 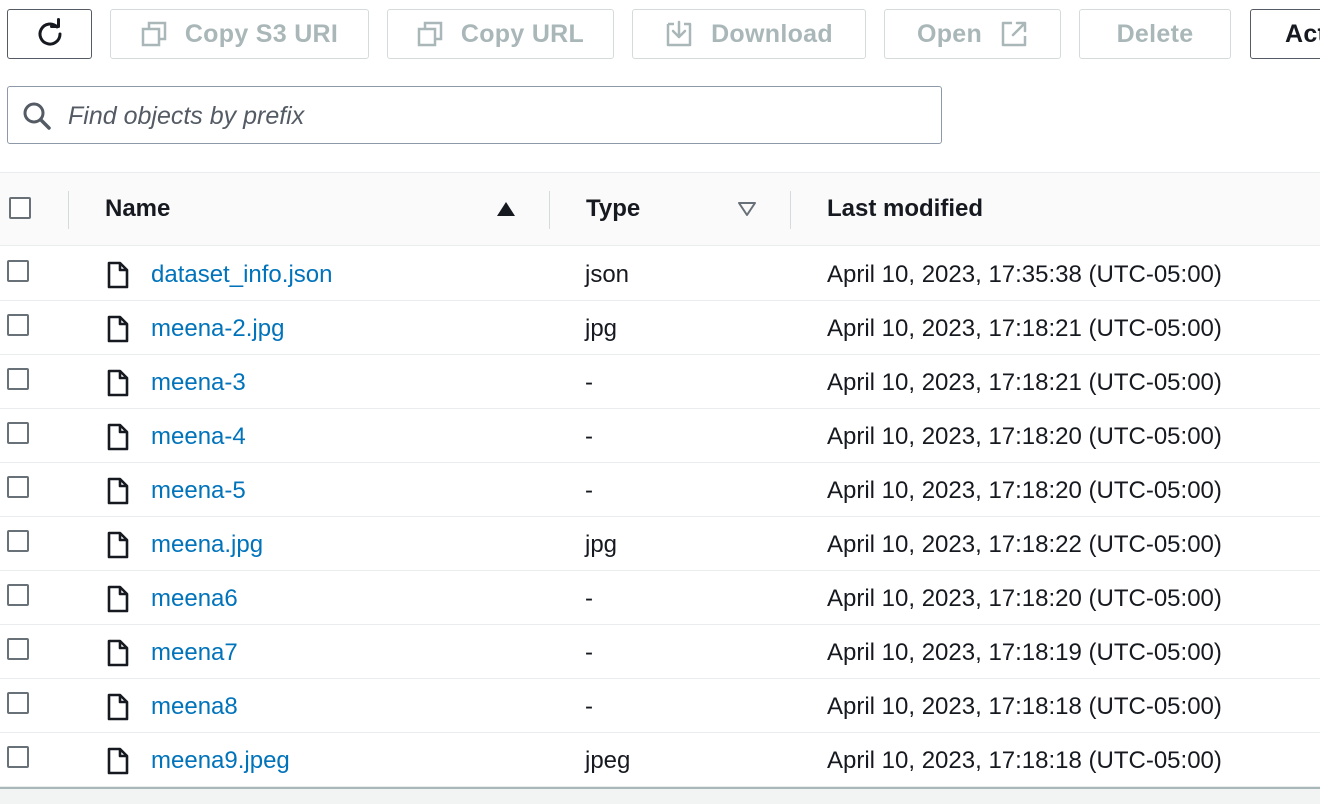 What do you see at coordinates (198, 491) in the screenshot?
I see `object-name-link: meena-5` at bounding box center [198, 491].